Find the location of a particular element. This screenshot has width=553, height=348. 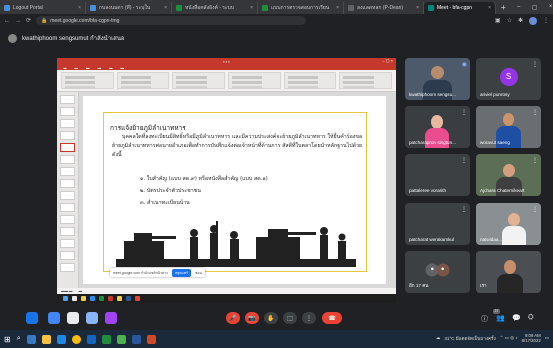

tray-icons: ⌃ ▭ ◎ ♪ is located at coordinates (509, 338).